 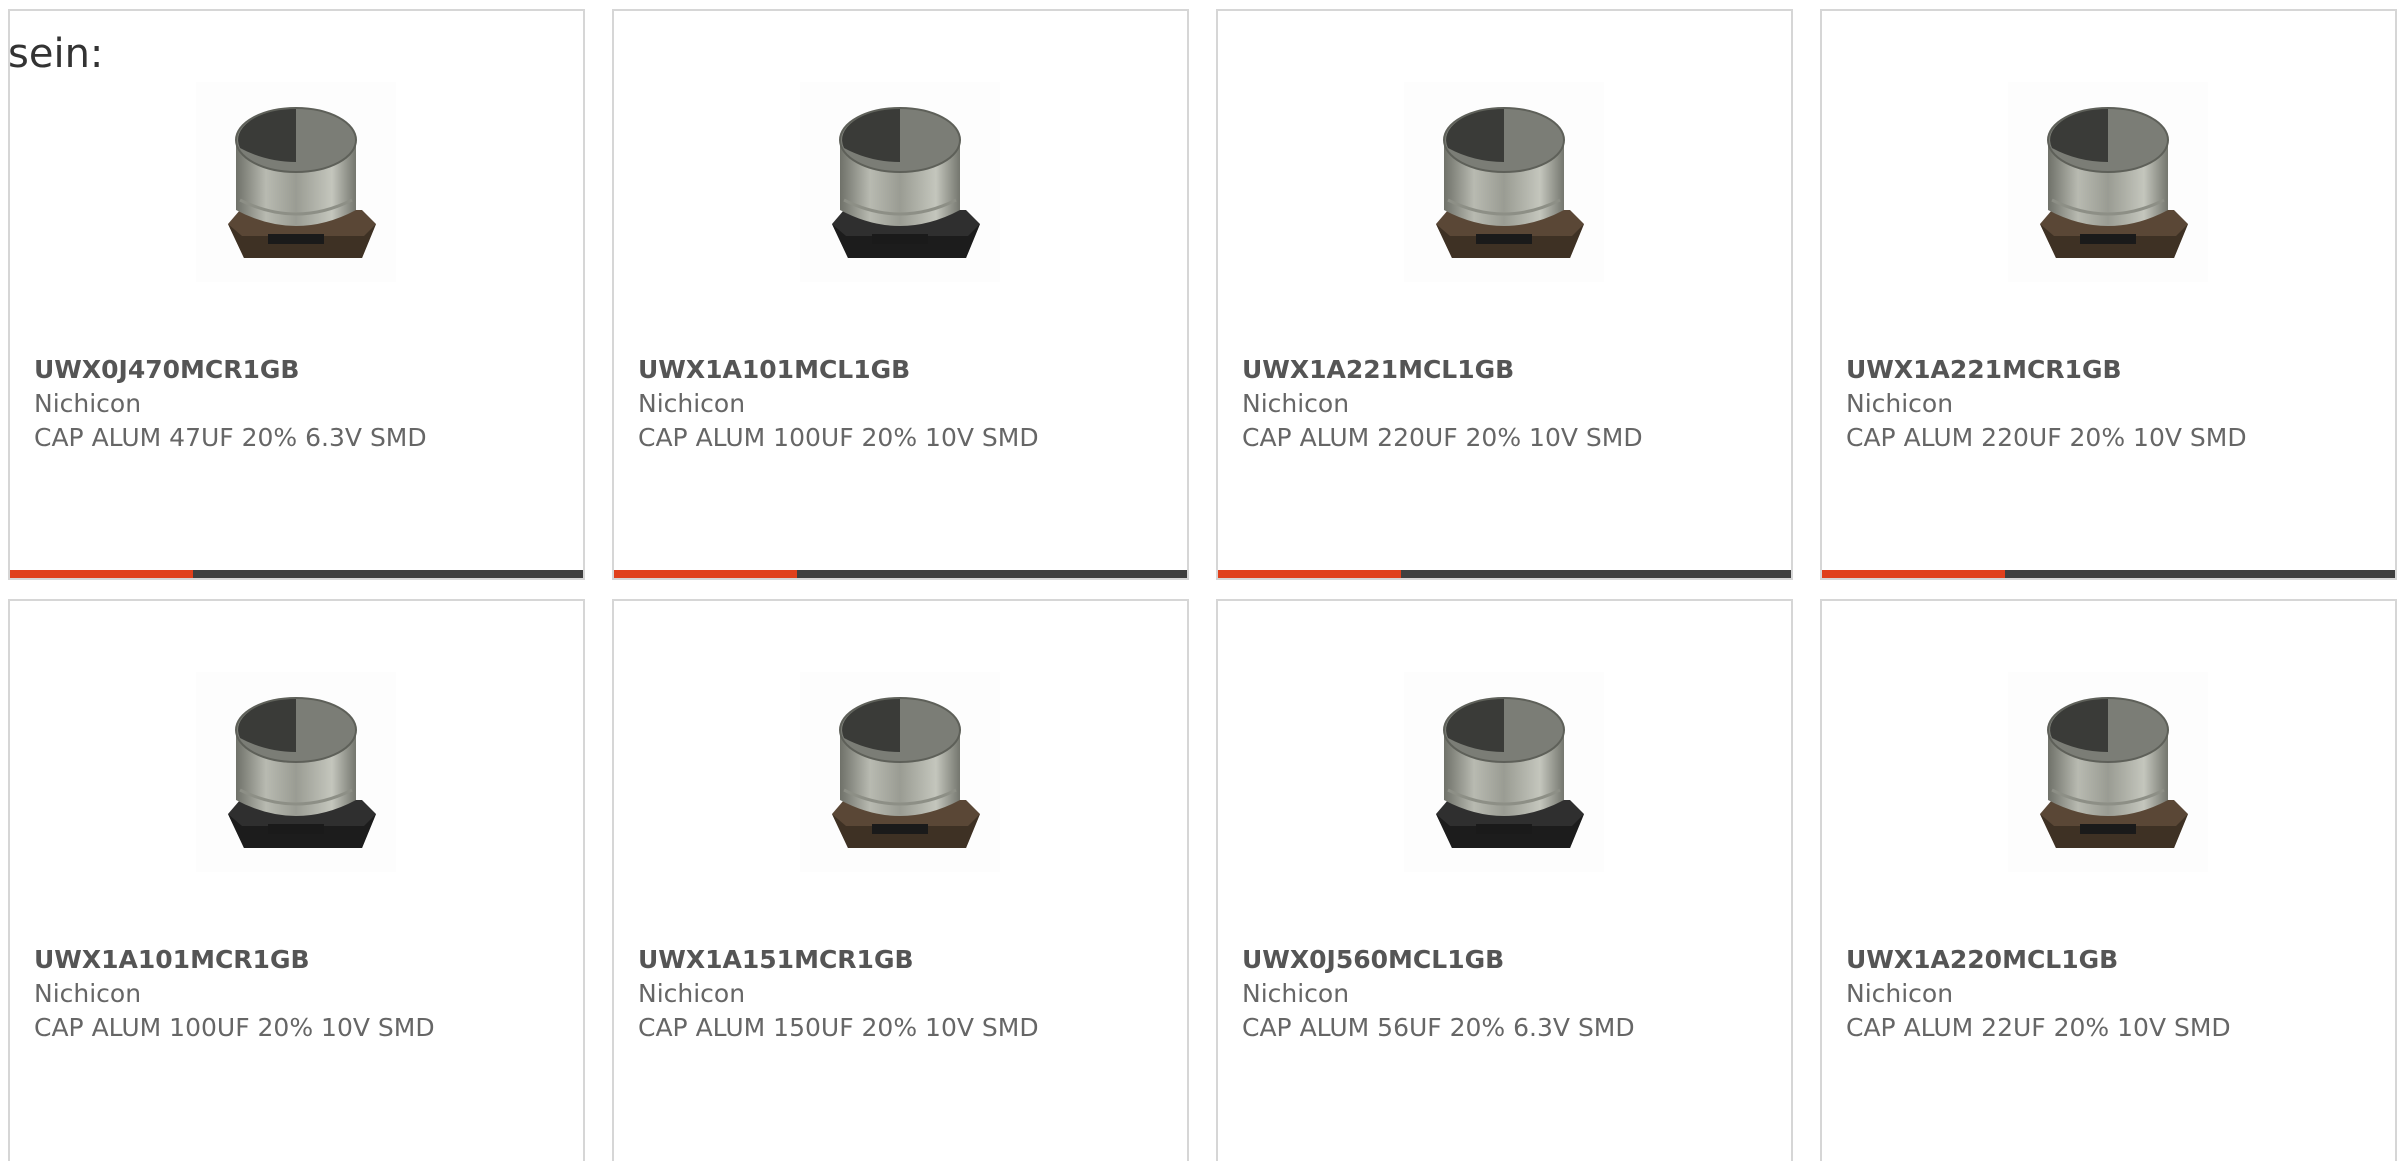 What do you see at coordinates (1511, 370) in the screenshot?
I see `part-number-link: UWX1A221MCL1GB` at bounding box center [1511, 370].